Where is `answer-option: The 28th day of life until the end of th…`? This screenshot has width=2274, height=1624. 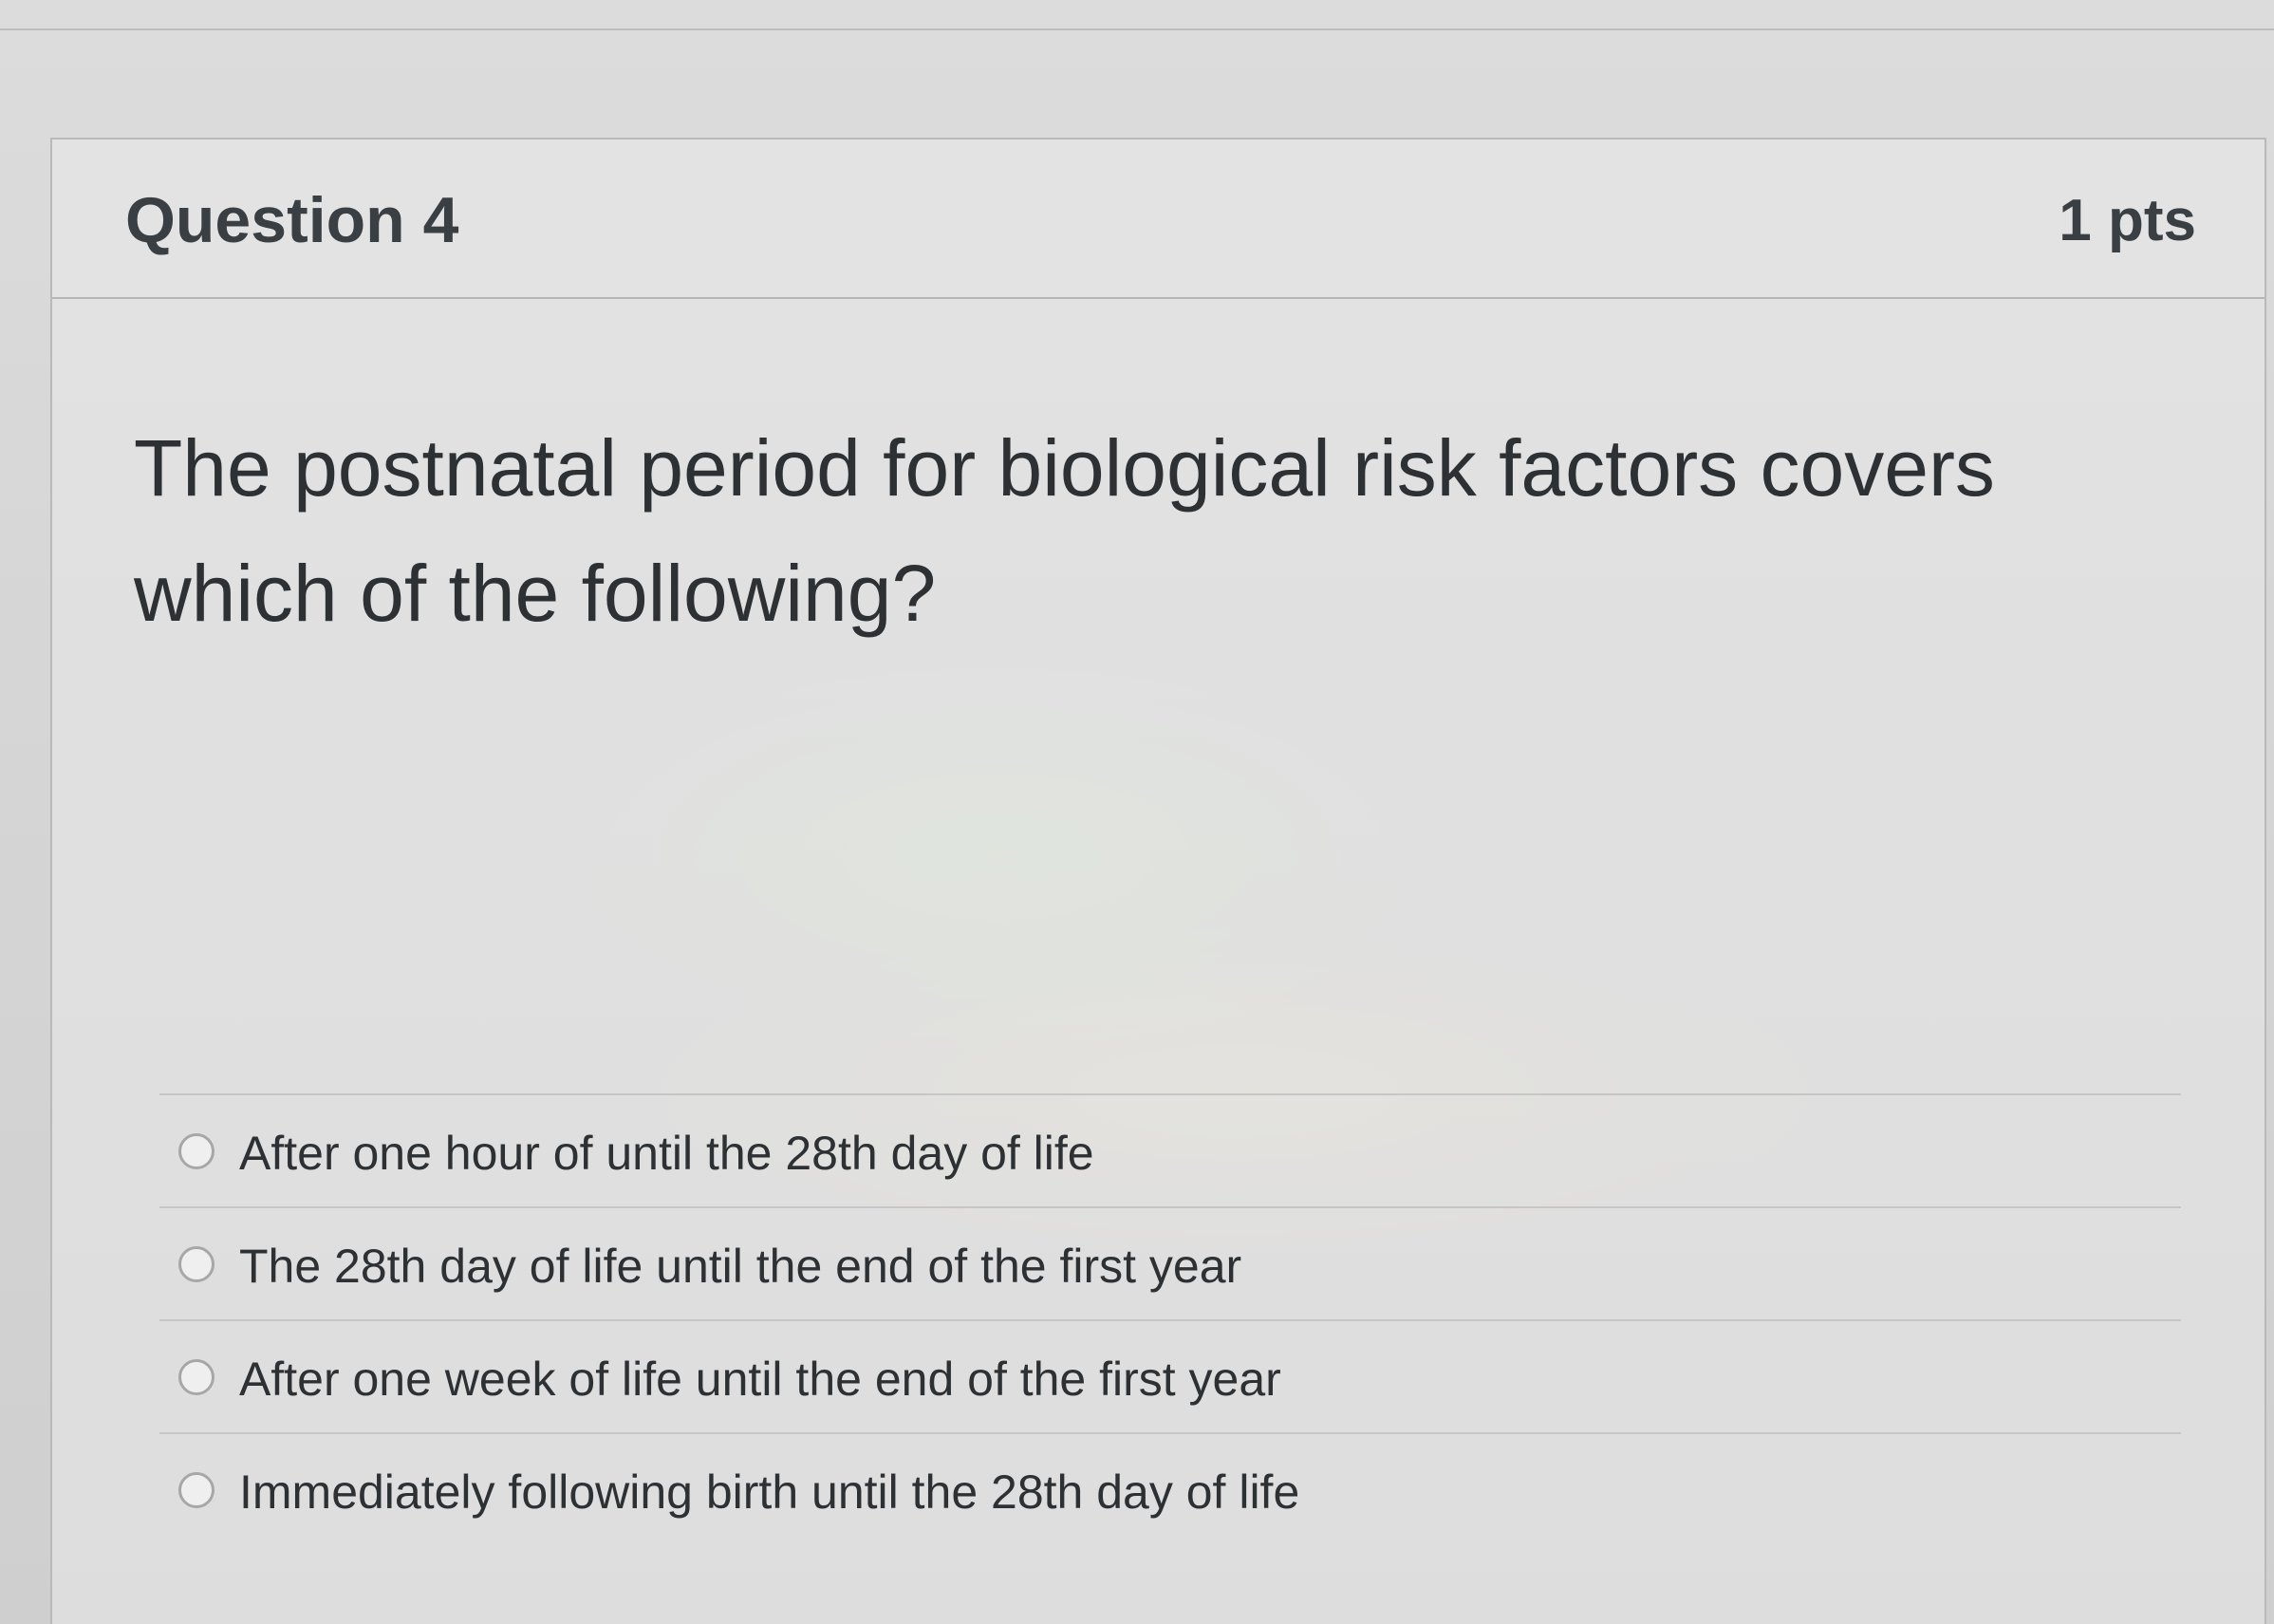 answer-option: The 28th day of life until the end of th… is located at coordinates (1170, 1263).